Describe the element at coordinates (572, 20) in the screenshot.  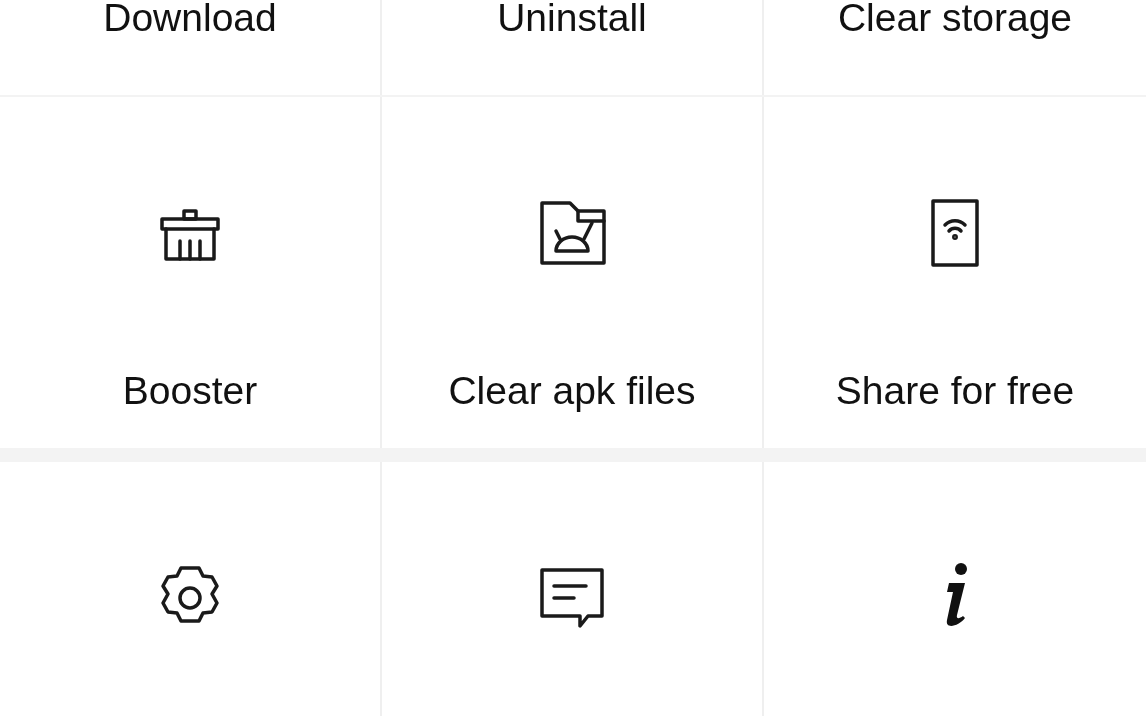
I see `tool-label: Uninstall` at that location.